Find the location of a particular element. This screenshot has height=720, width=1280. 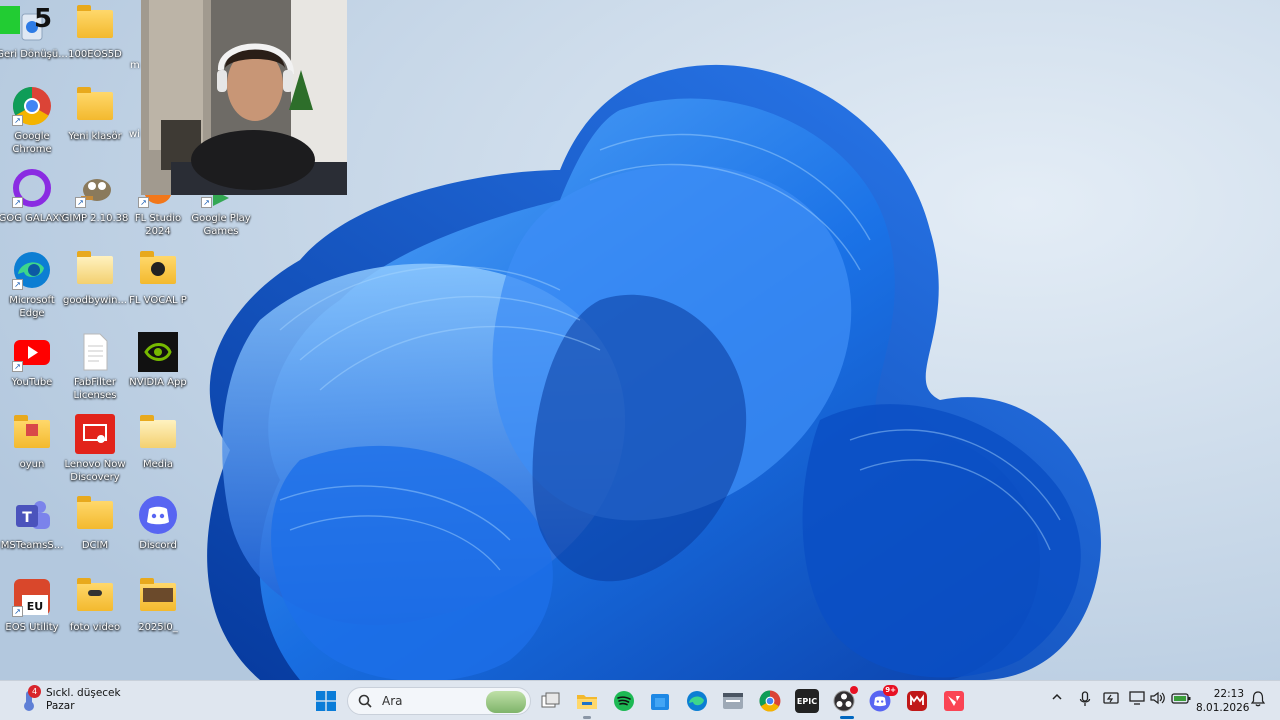

search-highlight-image is located at coordinates (506, 702).